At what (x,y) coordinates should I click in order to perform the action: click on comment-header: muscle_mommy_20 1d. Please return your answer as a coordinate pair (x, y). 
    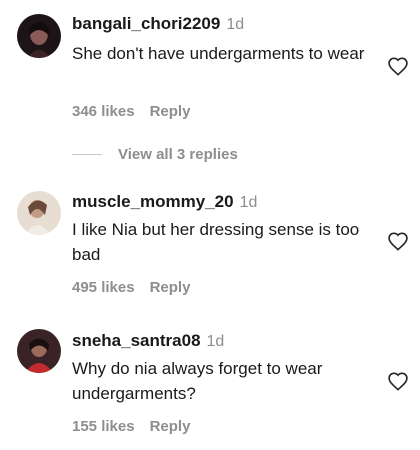
    Looking at the image, I should click on (164, 202).